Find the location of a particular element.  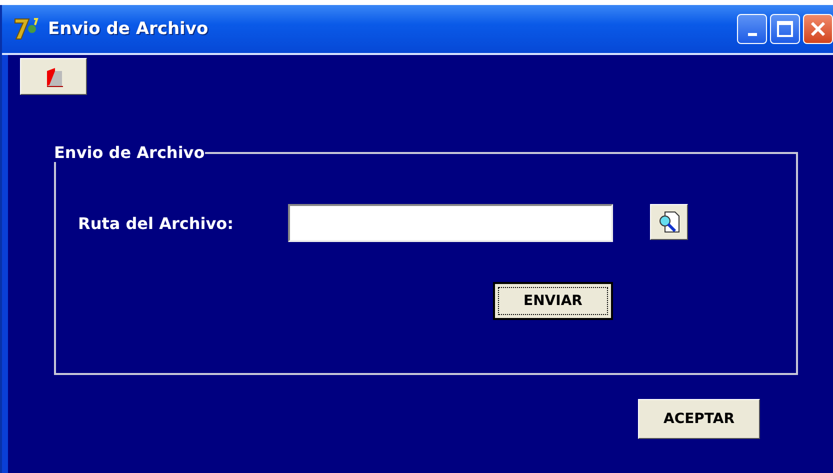

close-icon is located at coordinates (818, 29).